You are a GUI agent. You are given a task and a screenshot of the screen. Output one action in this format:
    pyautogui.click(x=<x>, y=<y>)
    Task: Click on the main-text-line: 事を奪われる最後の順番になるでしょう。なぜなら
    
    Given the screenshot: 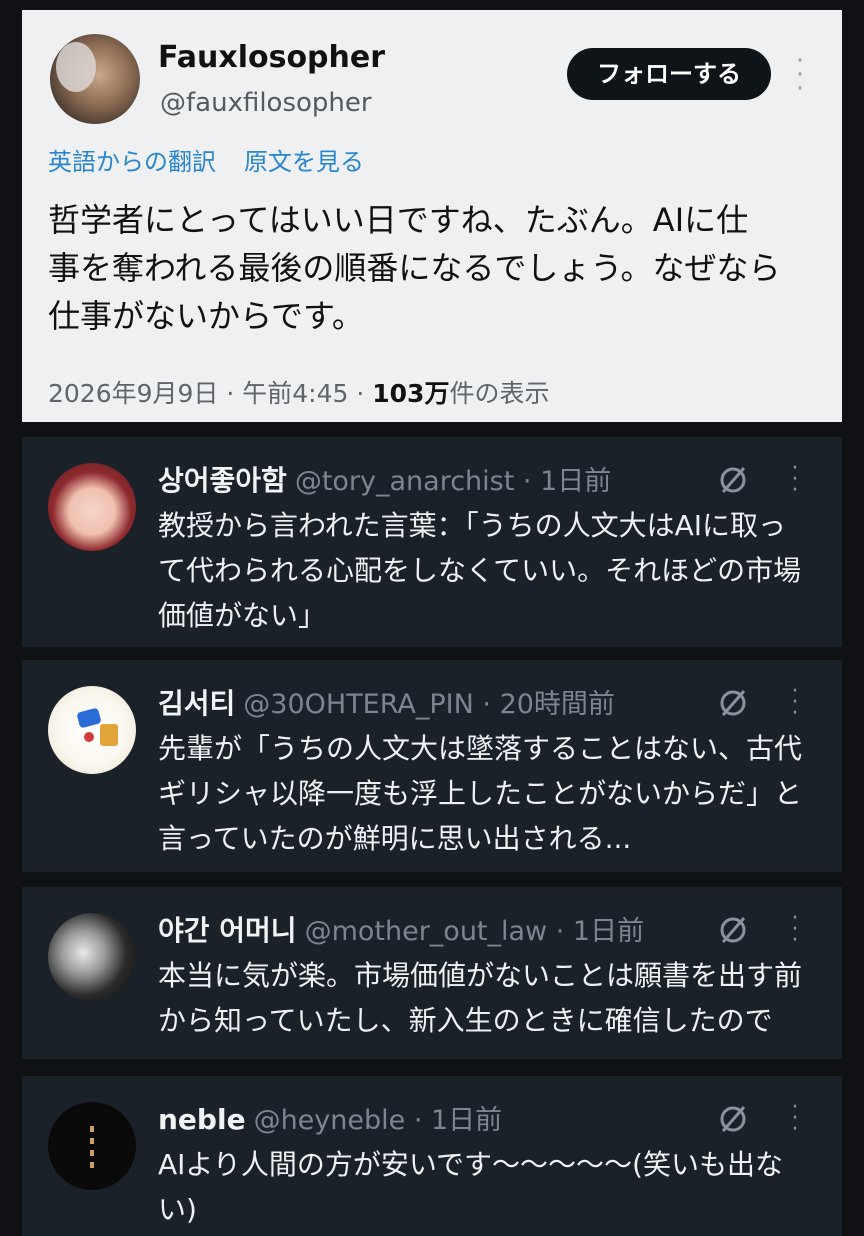 What is the action you would take?
    pyautogui.click(x=414, y=268)
    